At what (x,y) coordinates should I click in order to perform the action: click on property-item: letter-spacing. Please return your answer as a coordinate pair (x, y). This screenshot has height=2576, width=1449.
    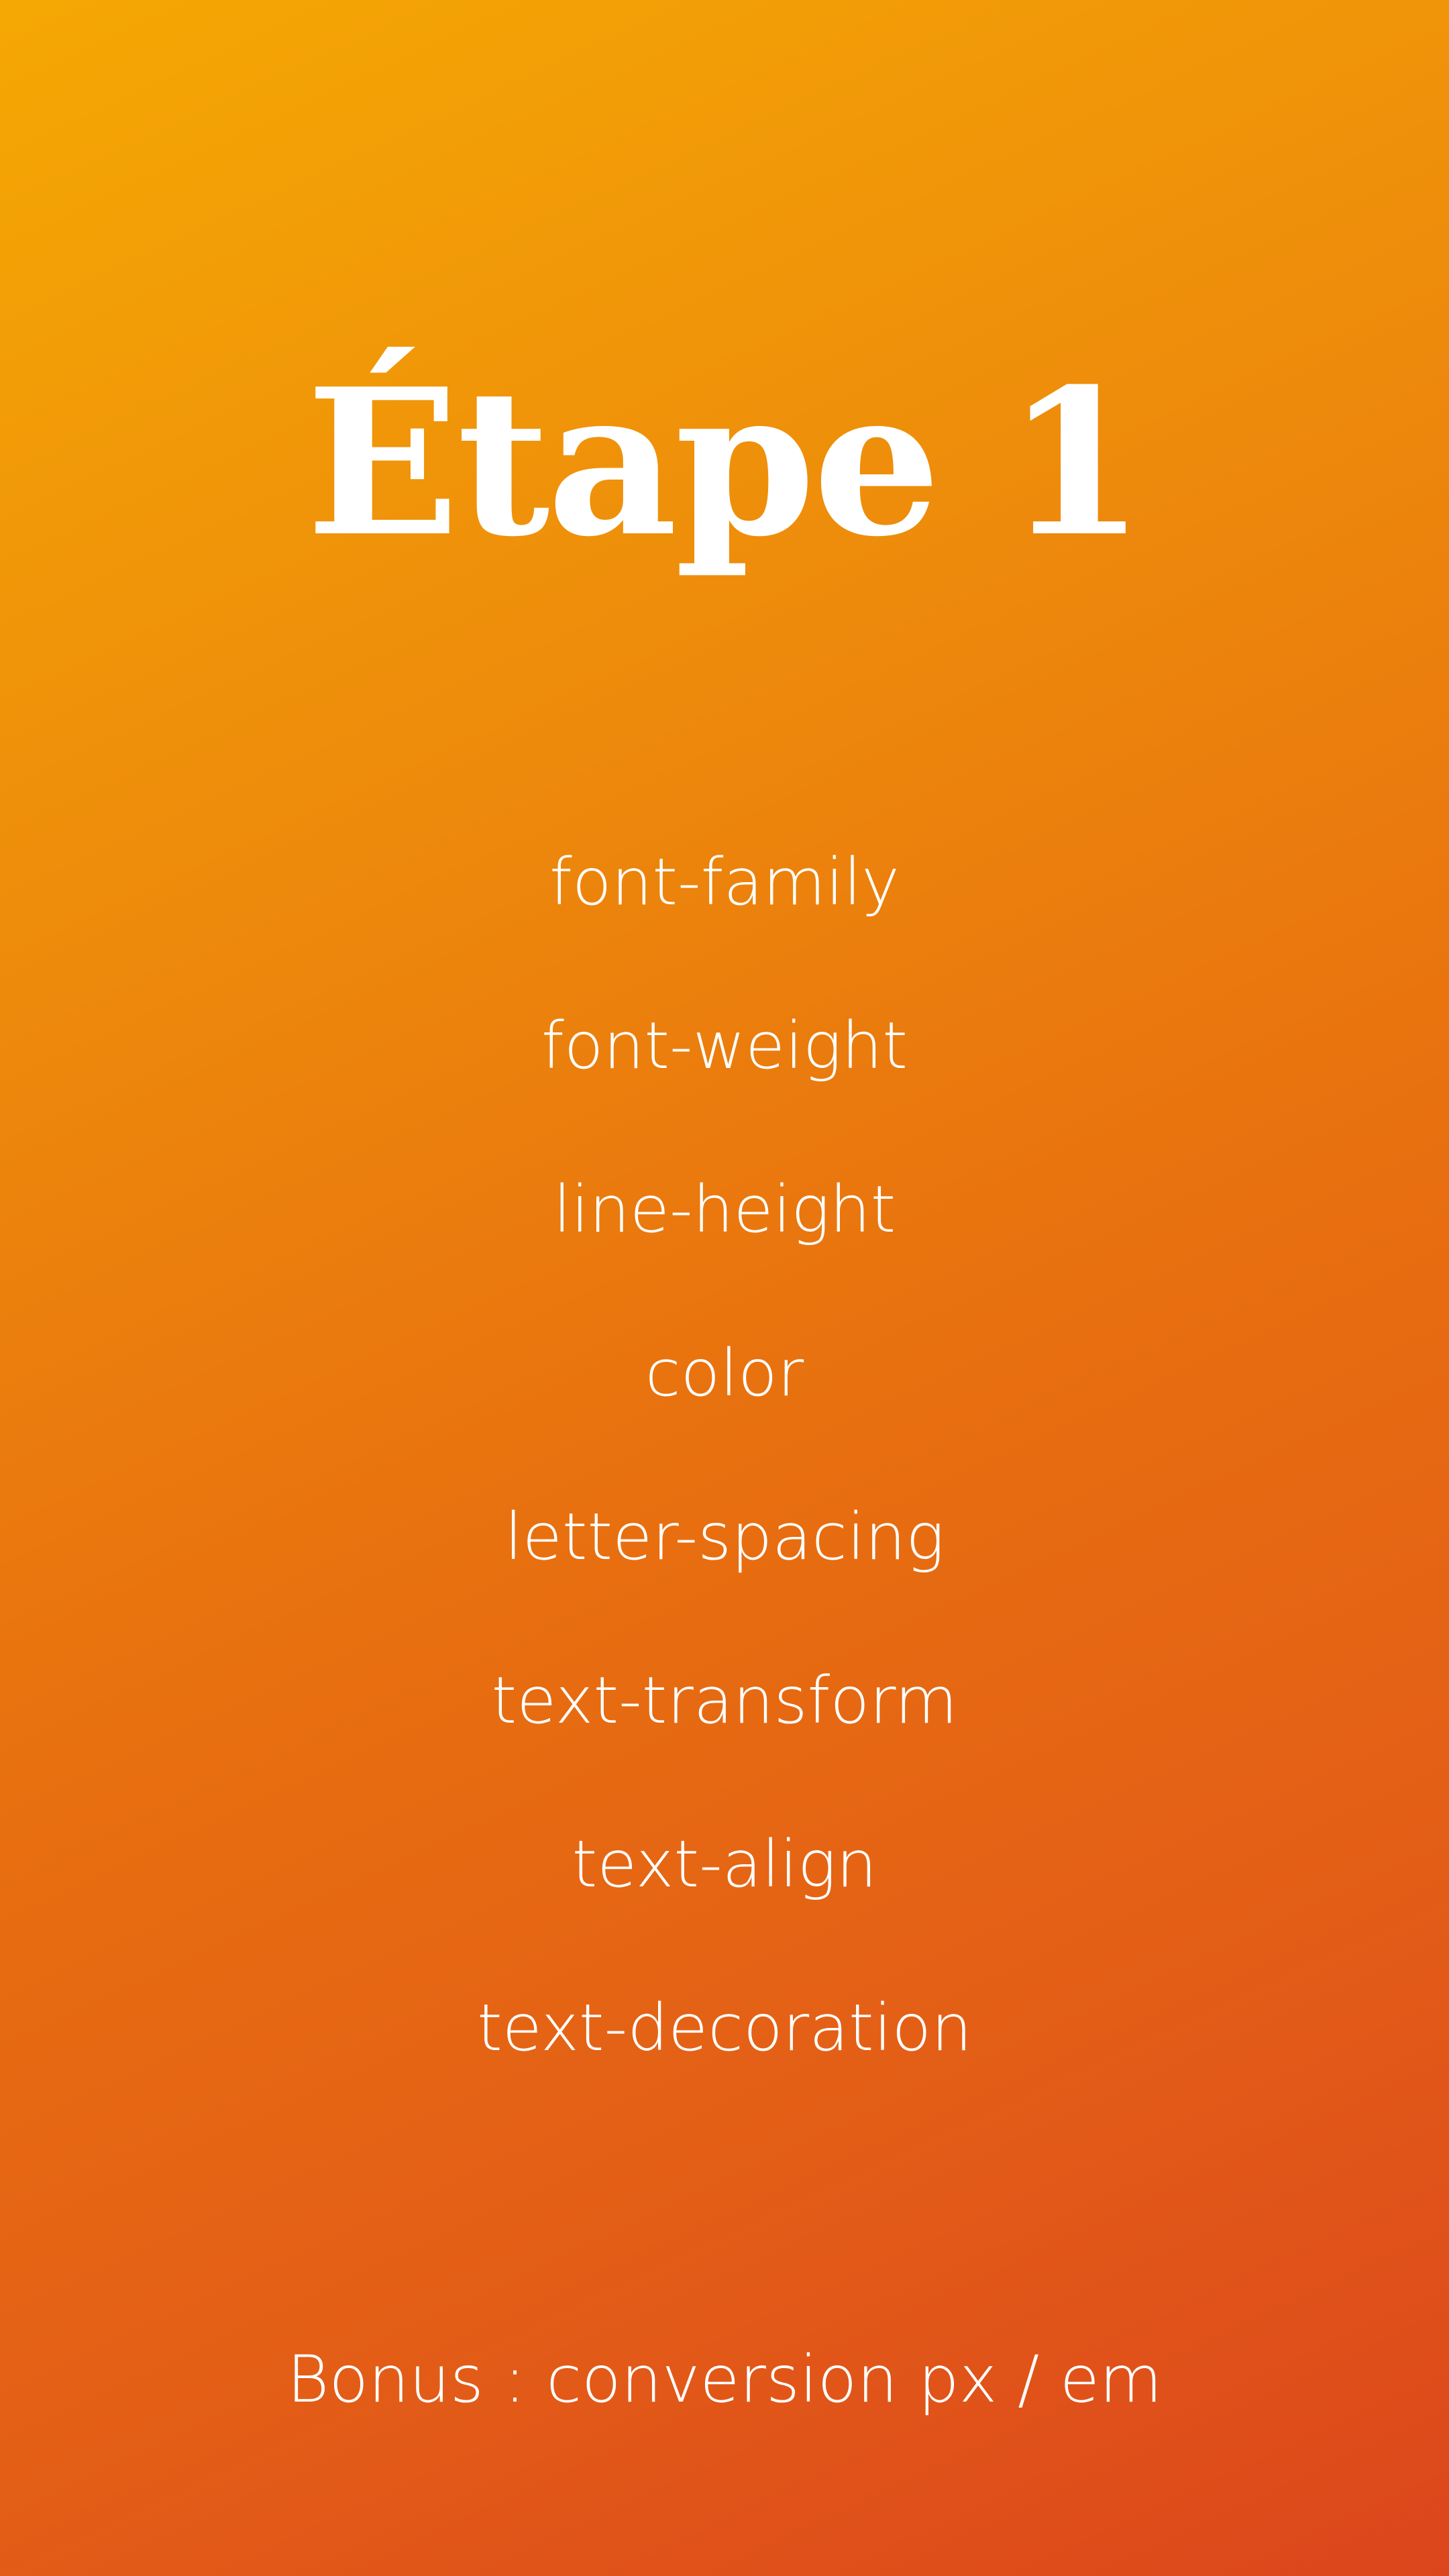
    Looking at the image, I should click on (724, 1536).